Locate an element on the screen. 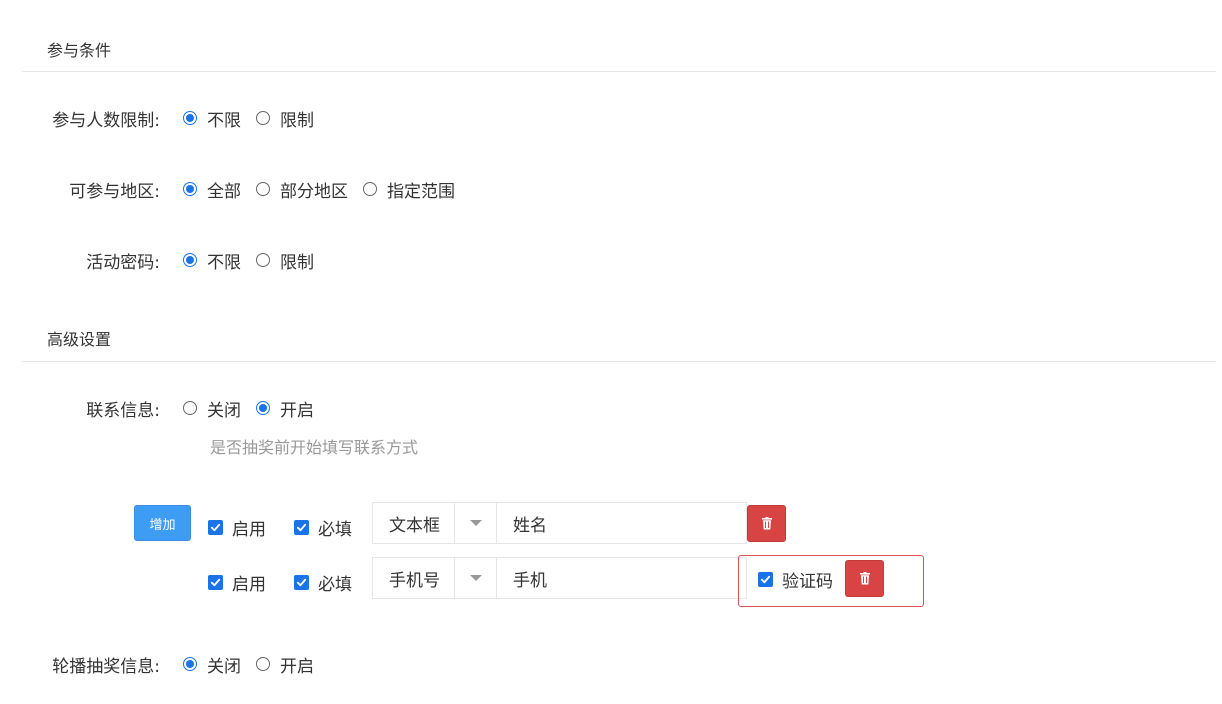 Image resolution: width=1222 pixels, height=704 pixels. contact-info-row: 联系信息: 关闭 开启 is located at coordinates (164, 408).